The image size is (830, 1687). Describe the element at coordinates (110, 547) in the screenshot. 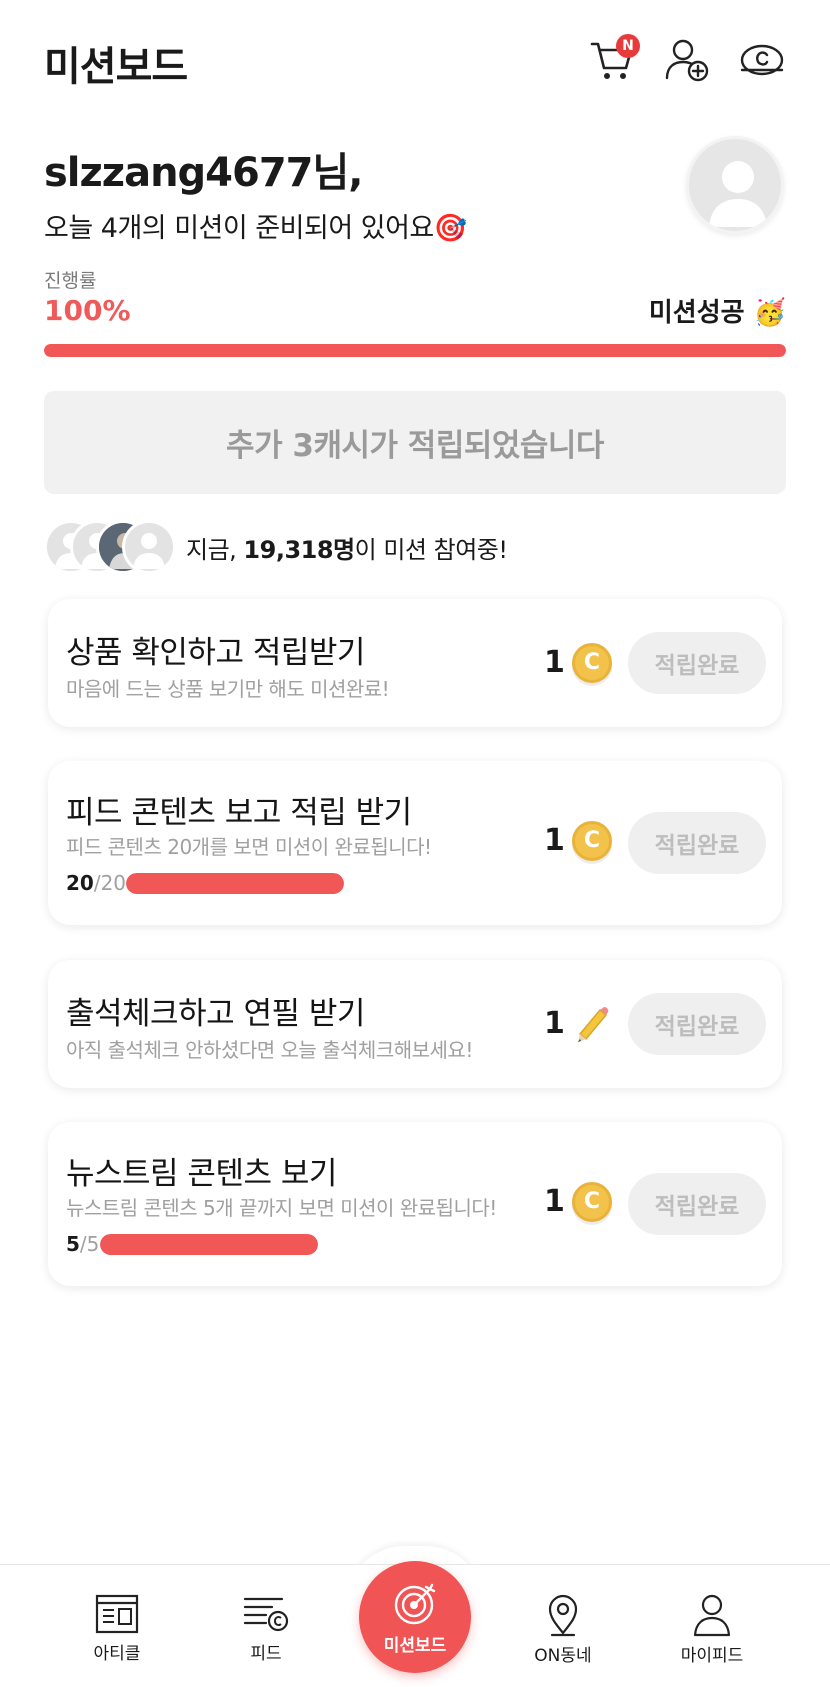

I see `participant-avatars` at that location.